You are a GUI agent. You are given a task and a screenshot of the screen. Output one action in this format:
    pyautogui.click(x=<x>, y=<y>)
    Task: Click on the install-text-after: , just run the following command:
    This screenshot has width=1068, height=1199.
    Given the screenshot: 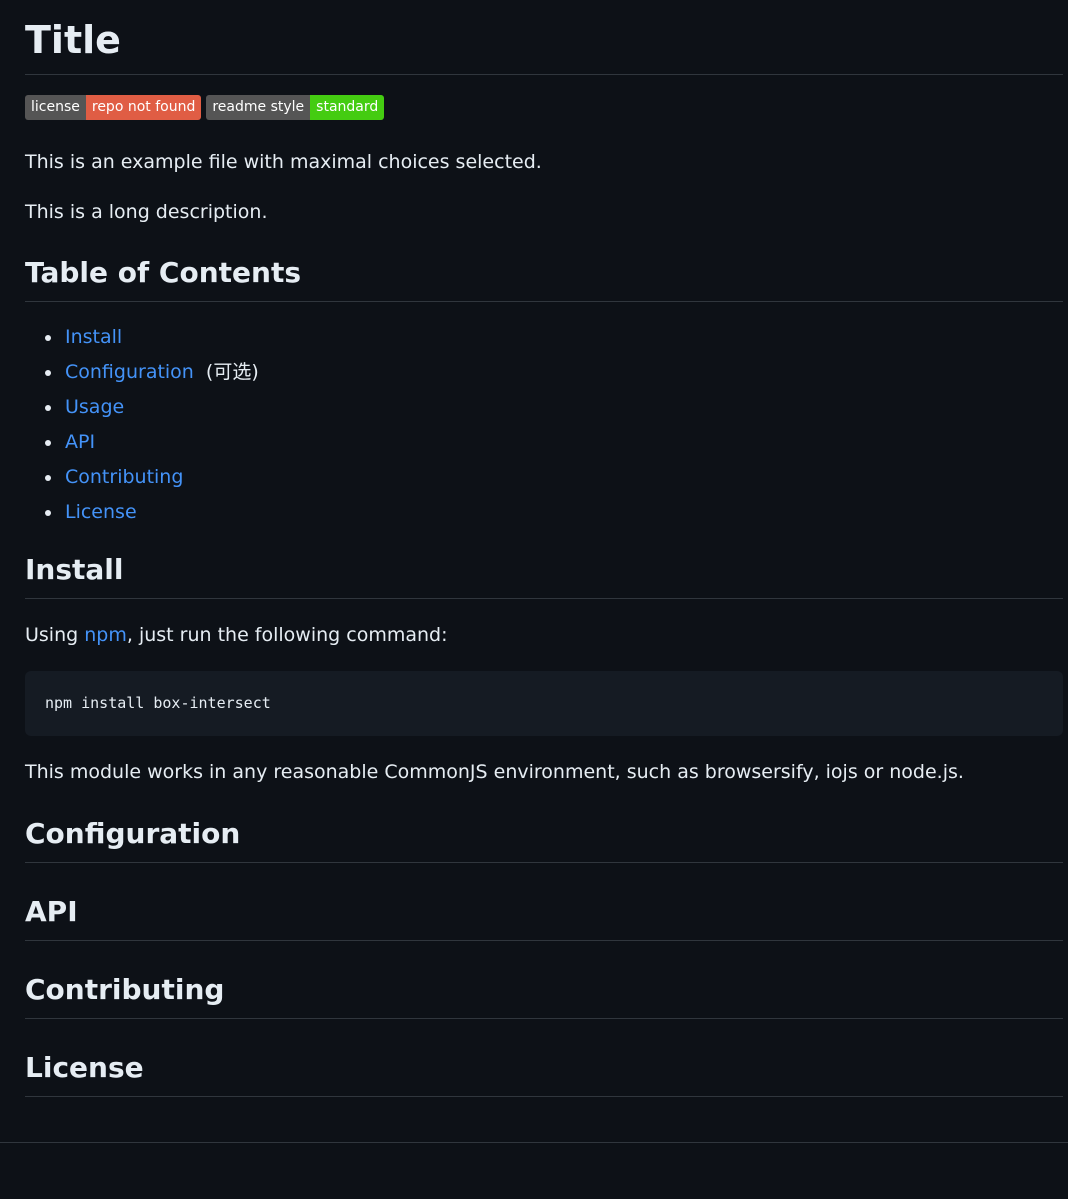 What is the action you would take?
    pyautogui.click(x=287, y=635)
    